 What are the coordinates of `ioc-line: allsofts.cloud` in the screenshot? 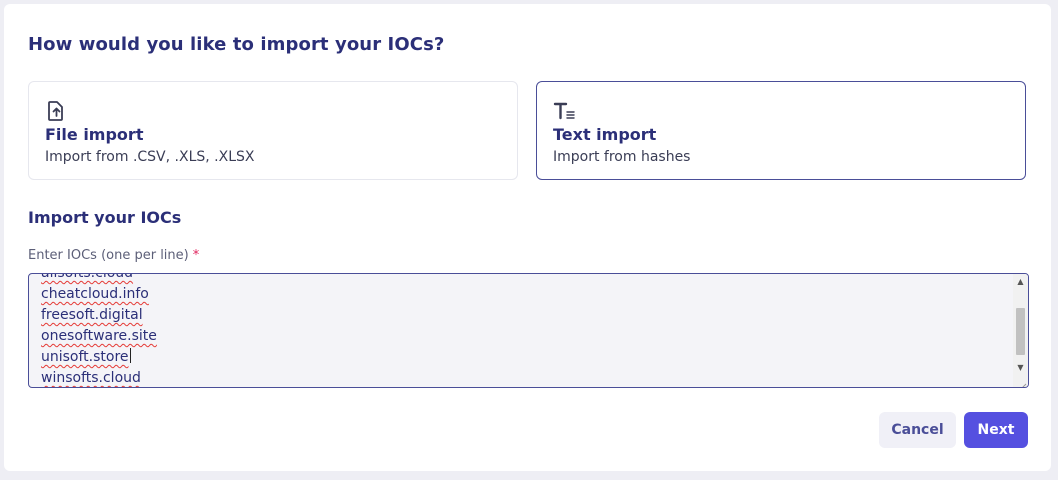 It's located at (87, 277).